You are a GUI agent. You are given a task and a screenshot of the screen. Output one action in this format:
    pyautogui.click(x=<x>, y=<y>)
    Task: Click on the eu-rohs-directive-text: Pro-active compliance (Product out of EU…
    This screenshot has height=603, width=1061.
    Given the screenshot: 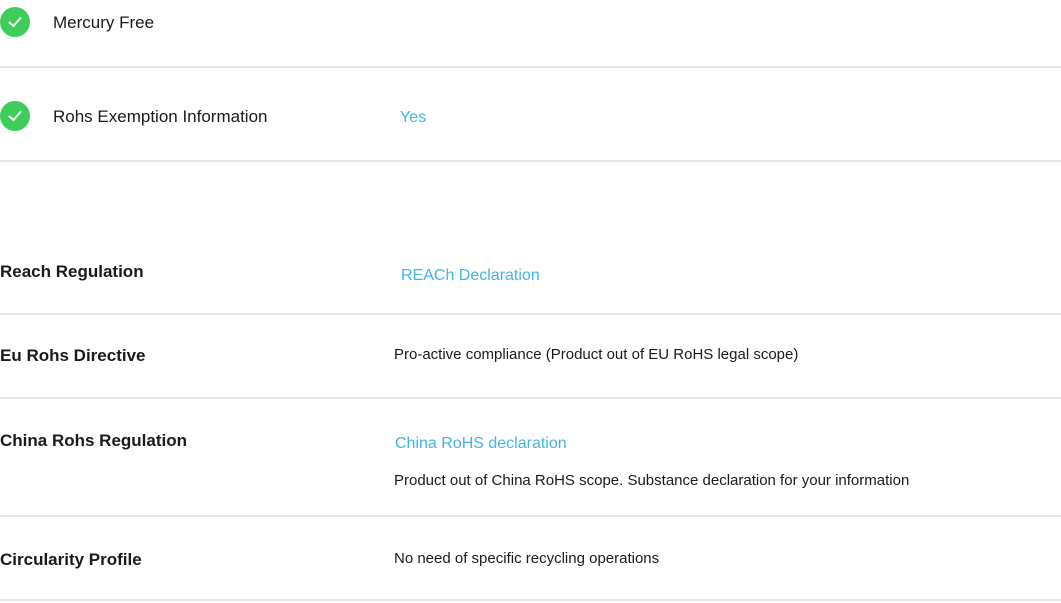 What is the action you would take?
    pyautogui.click(x=596, y=354)
    